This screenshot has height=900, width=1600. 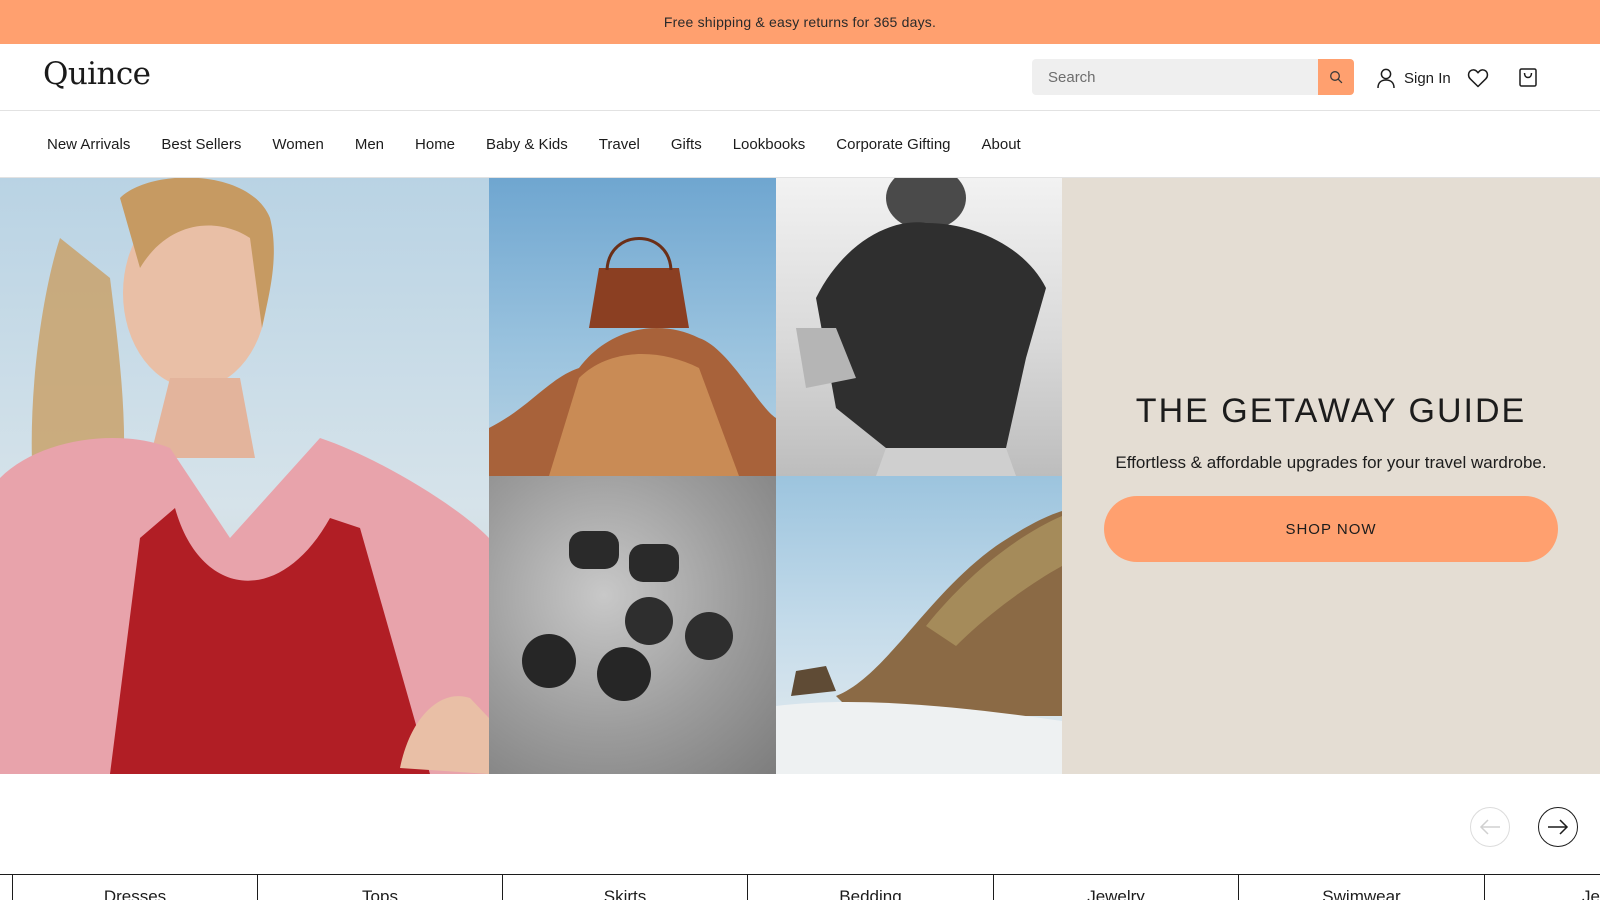 What do you see at coordinates (1361, 893) in the screenshot?
I see `category-label: Swimwear` at bounding box center [1361, 893].